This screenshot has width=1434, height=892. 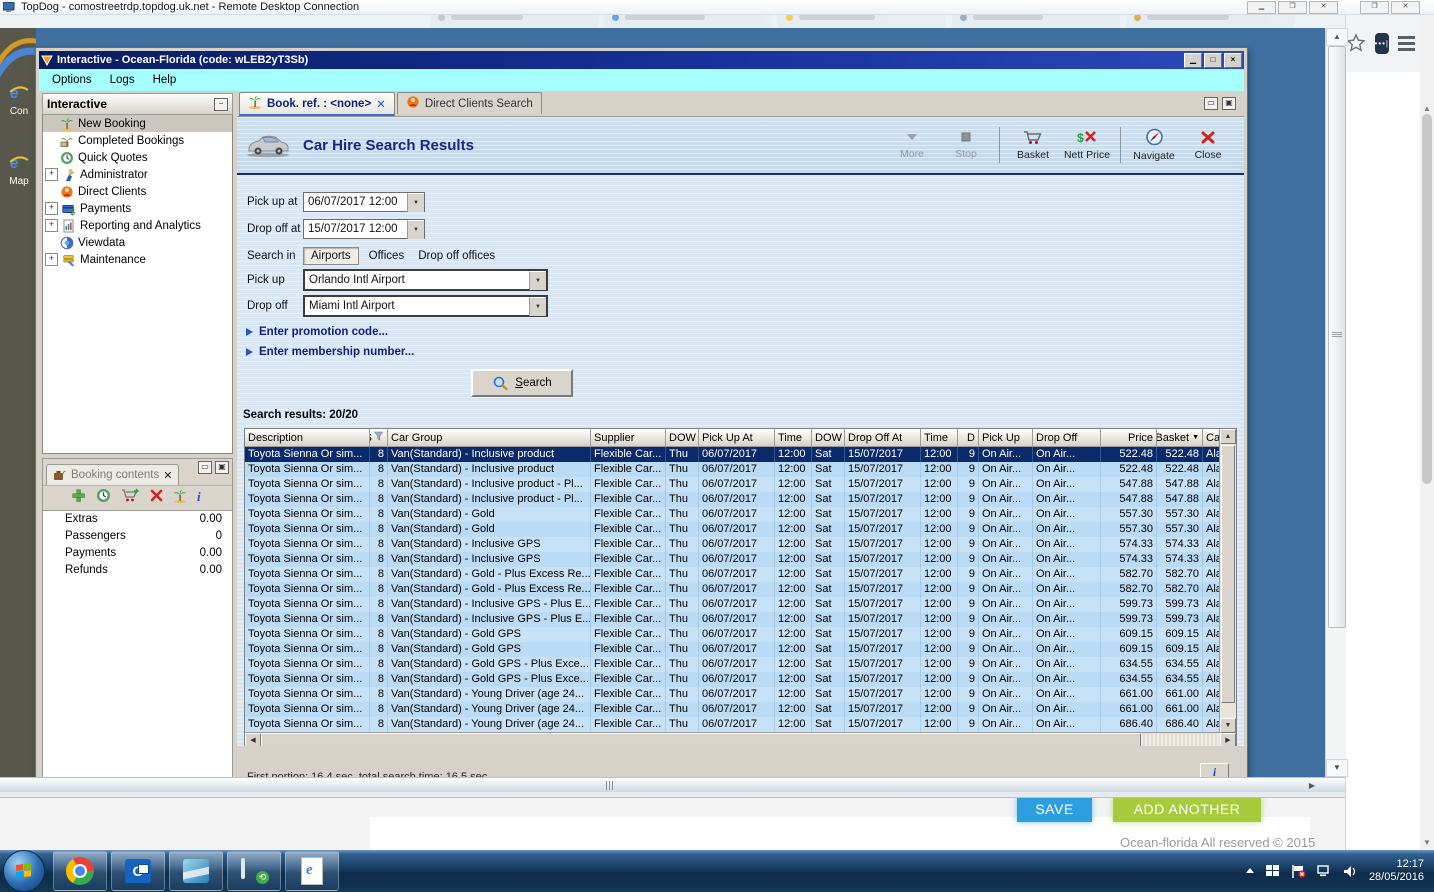 What do you see at coordinates (137, 259) in the screenshot?
I see `sidebar-item-maintenance: + Maintenance` at bounding box center [137, 259].